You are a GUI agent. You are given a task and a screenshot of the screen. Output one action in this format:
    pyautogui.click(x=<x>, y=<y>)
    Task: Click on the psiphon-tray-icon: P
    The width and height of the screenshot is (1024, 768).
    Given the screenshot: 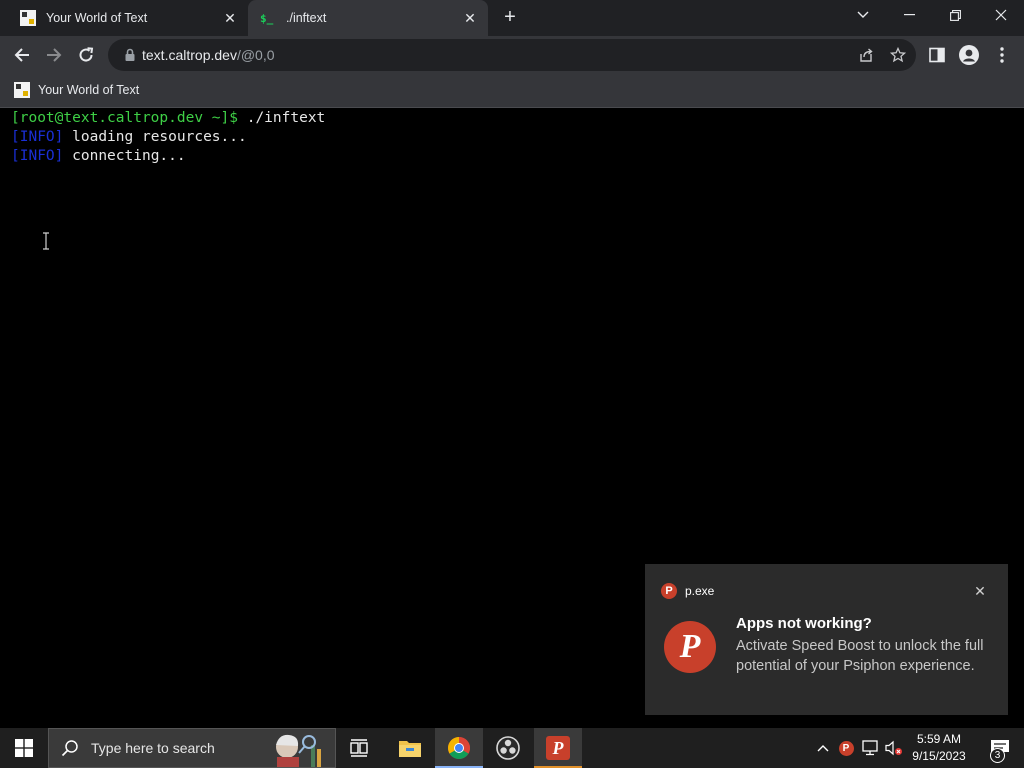 What is the action you would take?
    pyautogui.click(x=846, y=748)
    